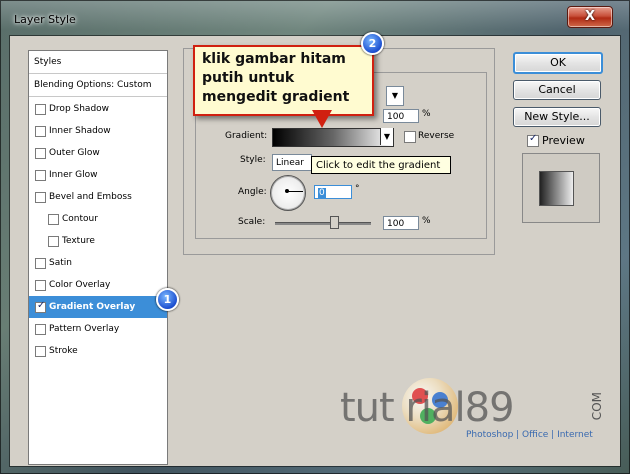 This screenshot has width=630, height=474. I want to click on sidebar-item-label: Color Overlay, so click(80, 285).